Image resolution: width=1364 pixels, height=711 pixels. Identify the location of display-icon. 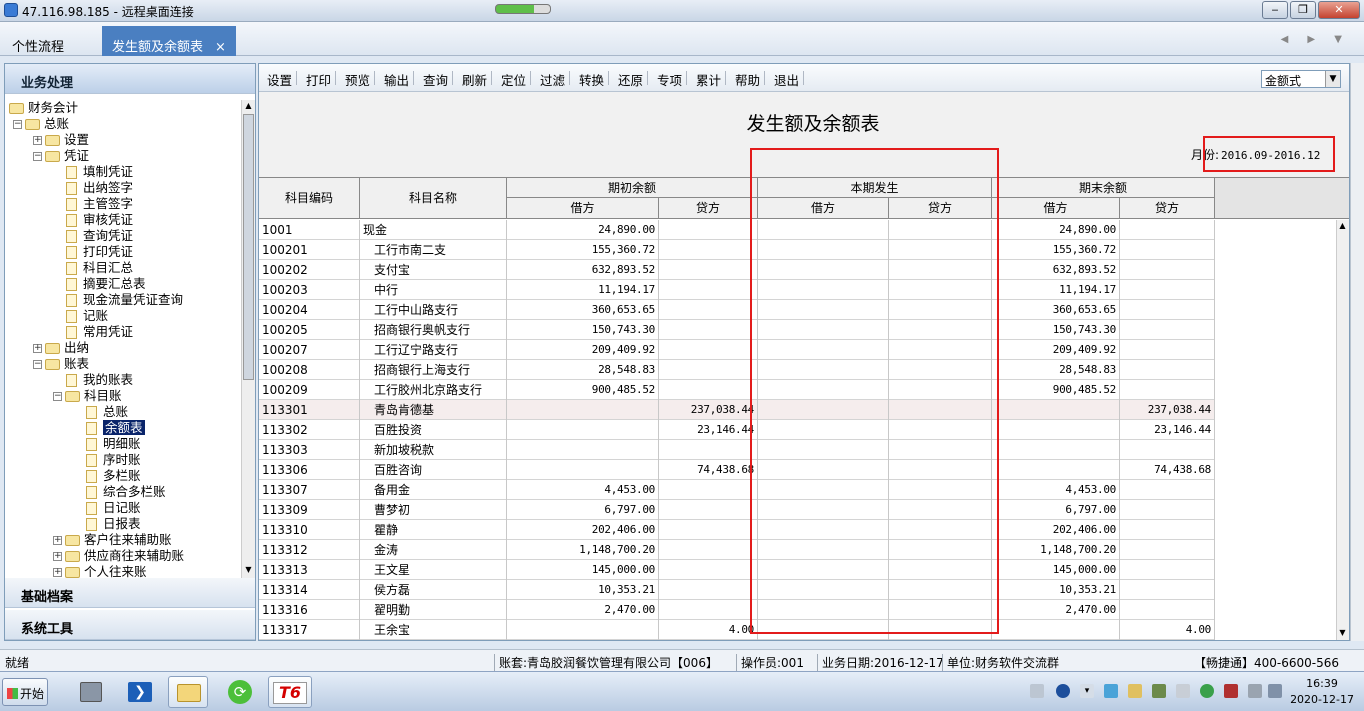
(1255, 691).